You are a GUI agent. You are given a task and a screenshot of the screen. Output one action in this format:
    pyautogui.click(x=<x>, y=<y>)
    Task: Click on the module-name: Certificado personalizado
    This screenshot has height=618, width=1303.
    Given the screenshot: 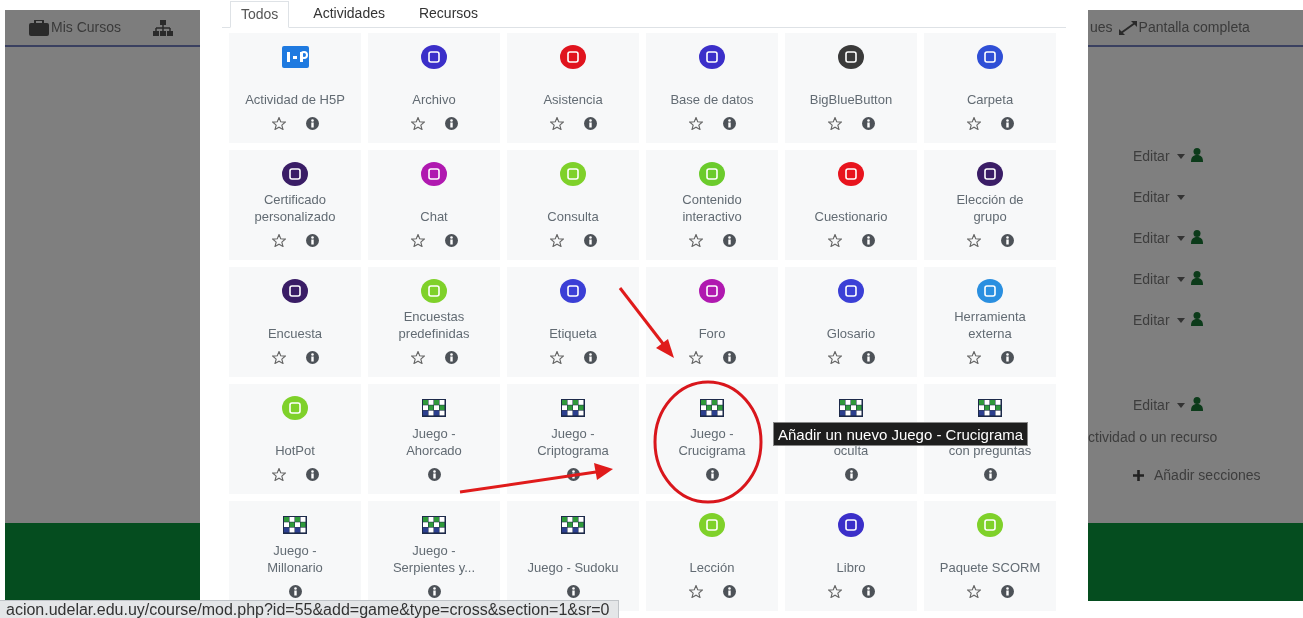 What is the action you would take?
    pyautogui.click(x=295, y=208)
    